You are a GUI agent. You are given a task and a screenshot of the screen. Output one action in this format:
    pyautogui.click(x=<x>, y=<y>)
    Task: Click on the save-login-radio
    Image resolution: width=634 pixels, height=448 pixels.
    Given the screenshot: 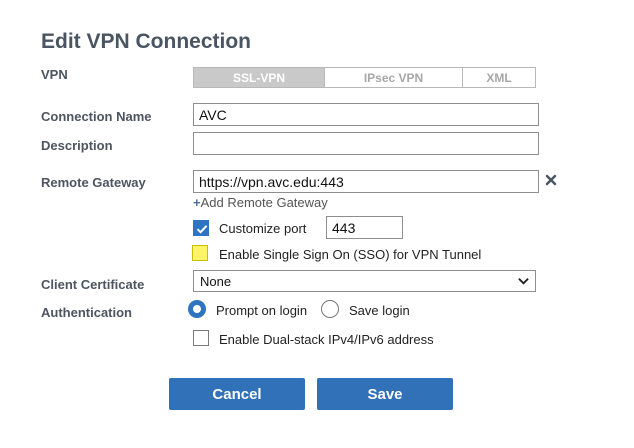 What is the action you would take?
    pyautogui.click(x=330, y=309)
    